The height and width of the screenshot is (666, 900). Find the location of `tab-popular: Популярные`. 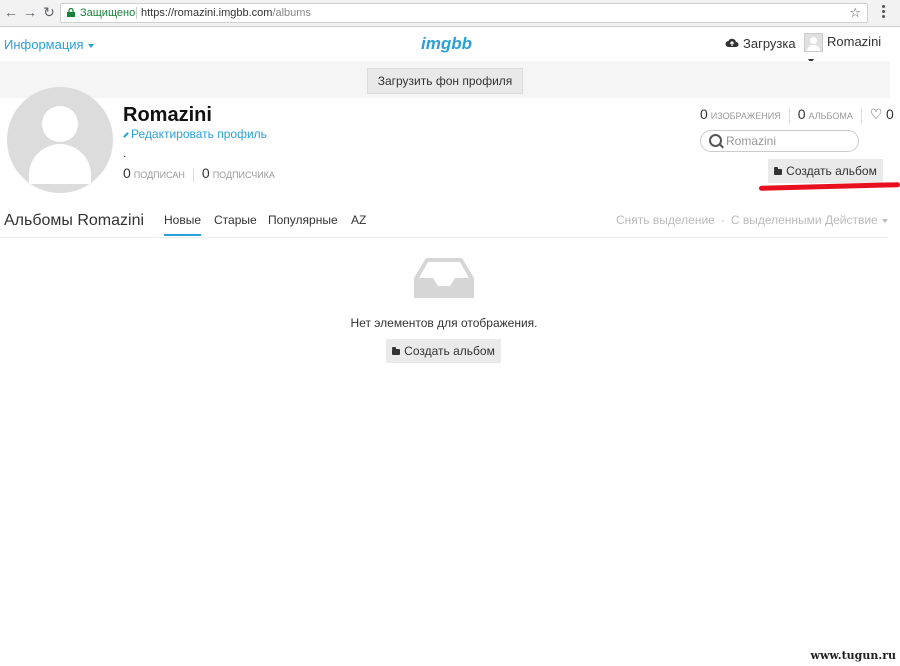

tab-popular: Популярные is located at coordinates (303, 220).